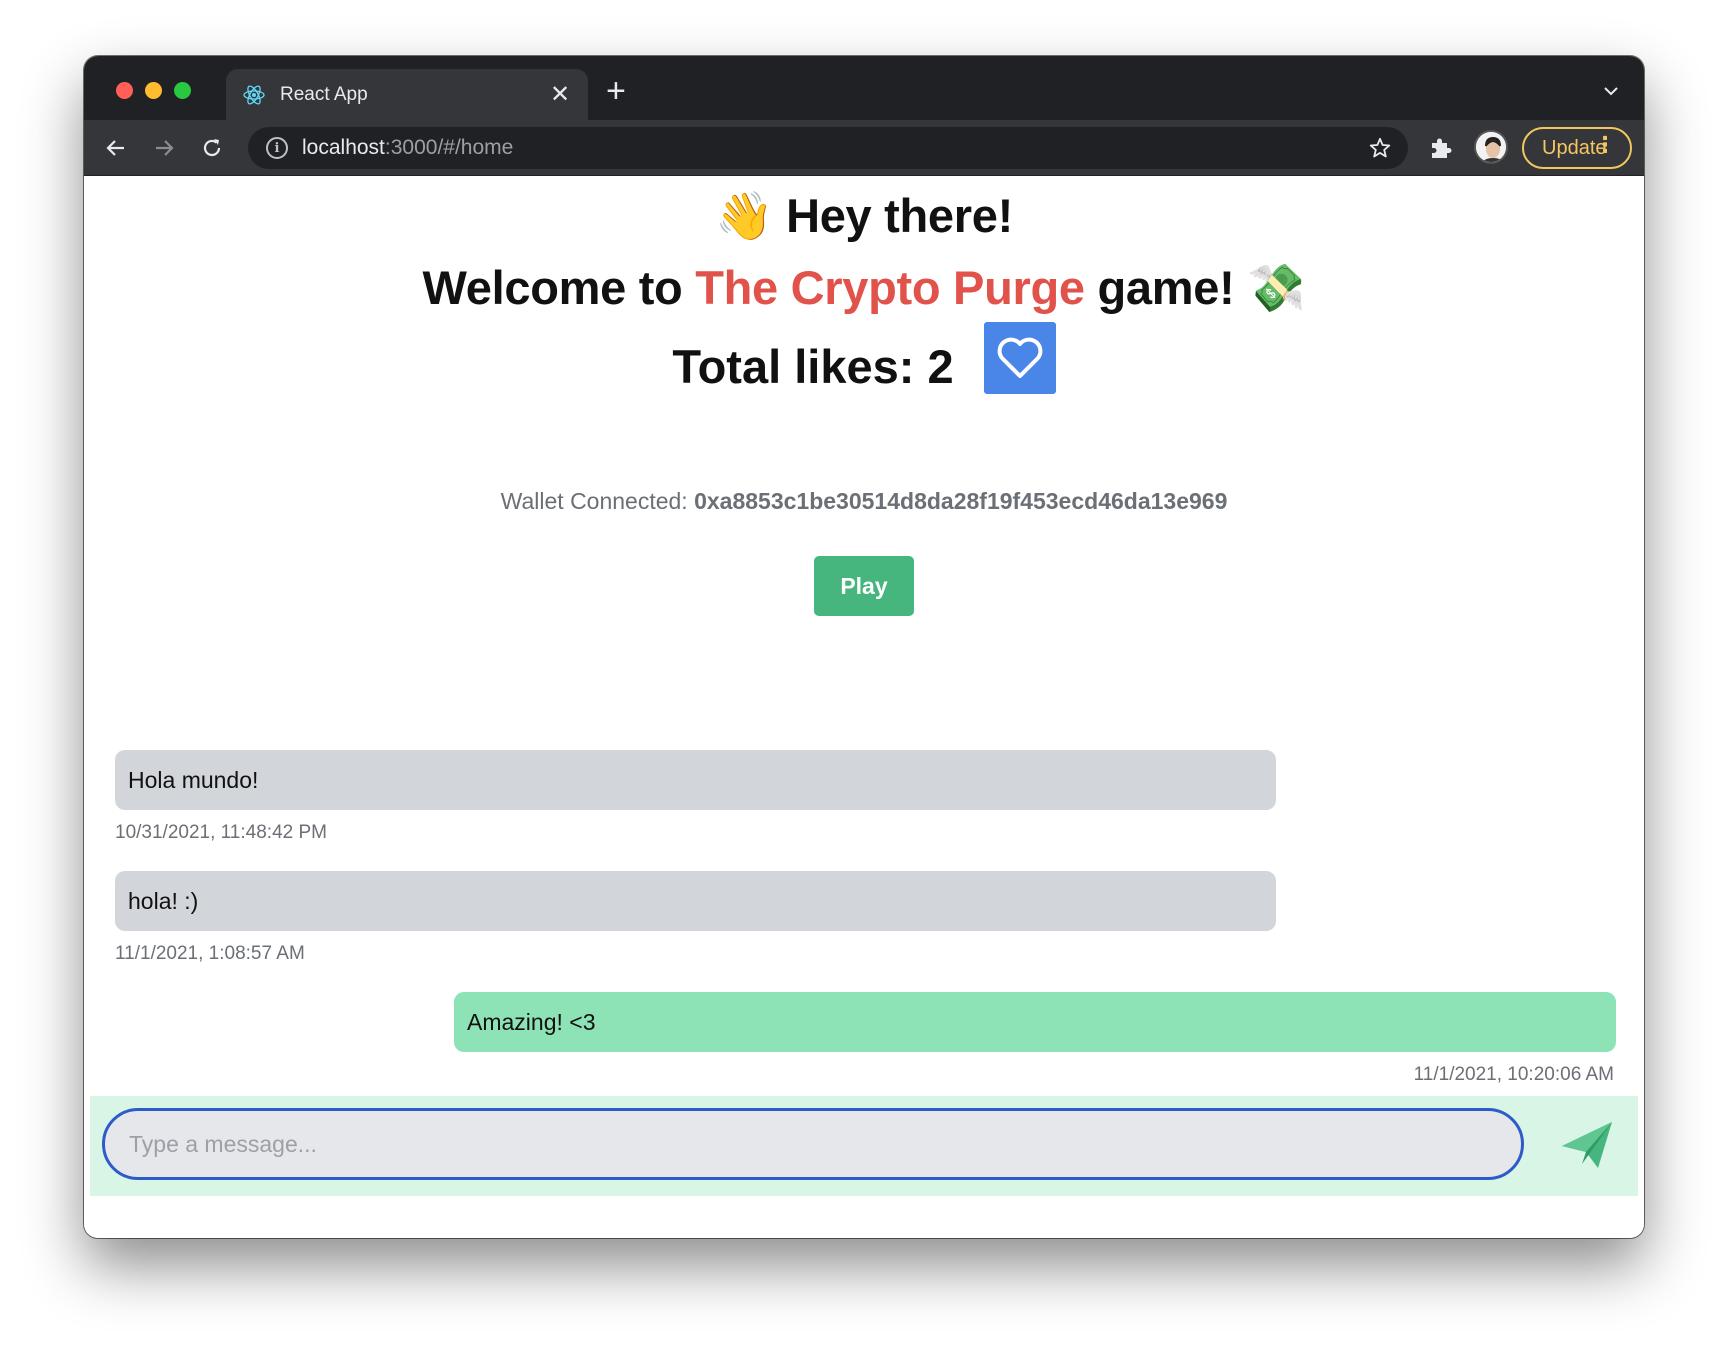 The image size is (1728, 1350). I want to click on window-controls, so click(153, 90).